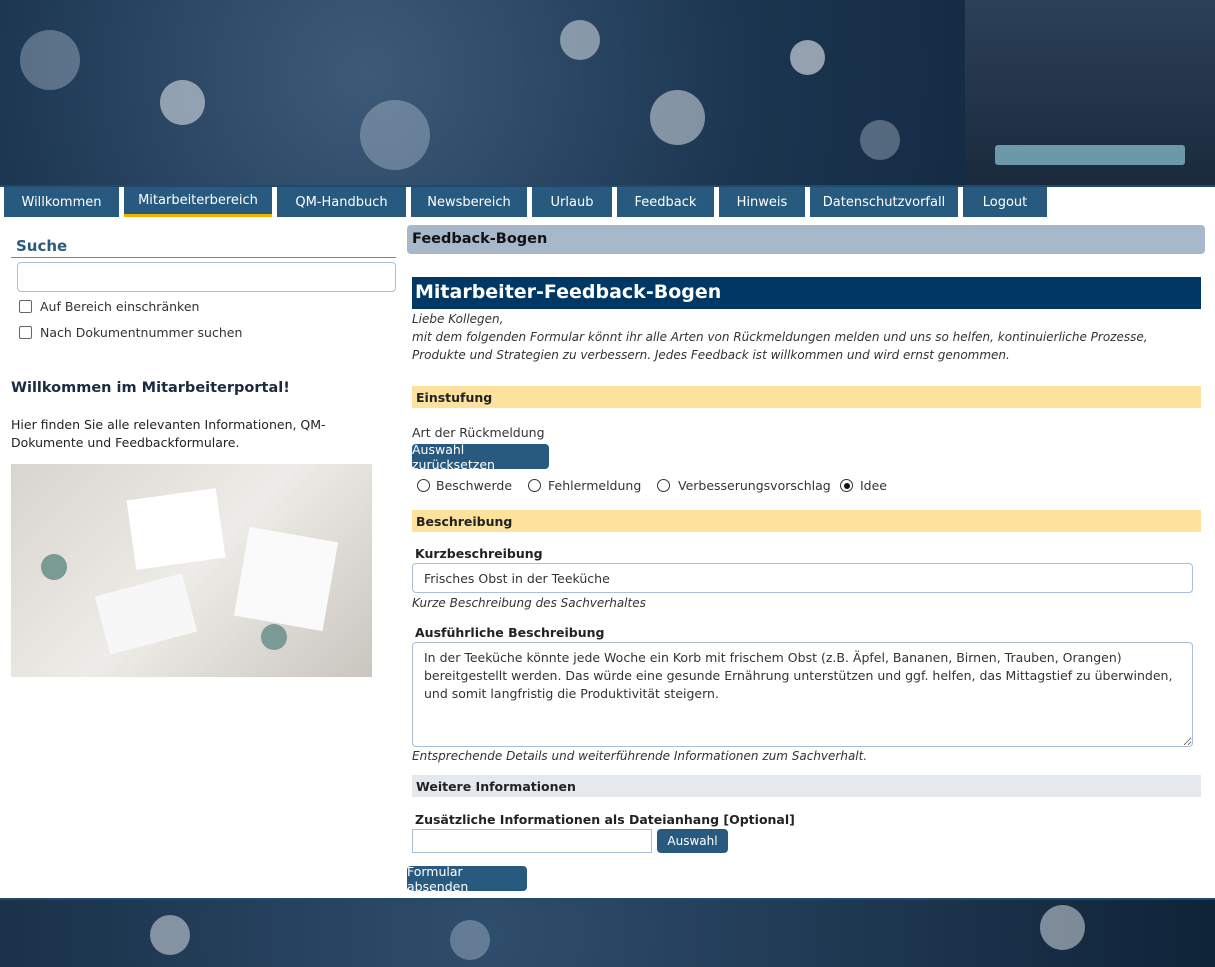  Describe the element at coordinates (884, 202) in the screenshot. I see `nav-datenschutzvorfall: Datenschutzvorfall` at that location.